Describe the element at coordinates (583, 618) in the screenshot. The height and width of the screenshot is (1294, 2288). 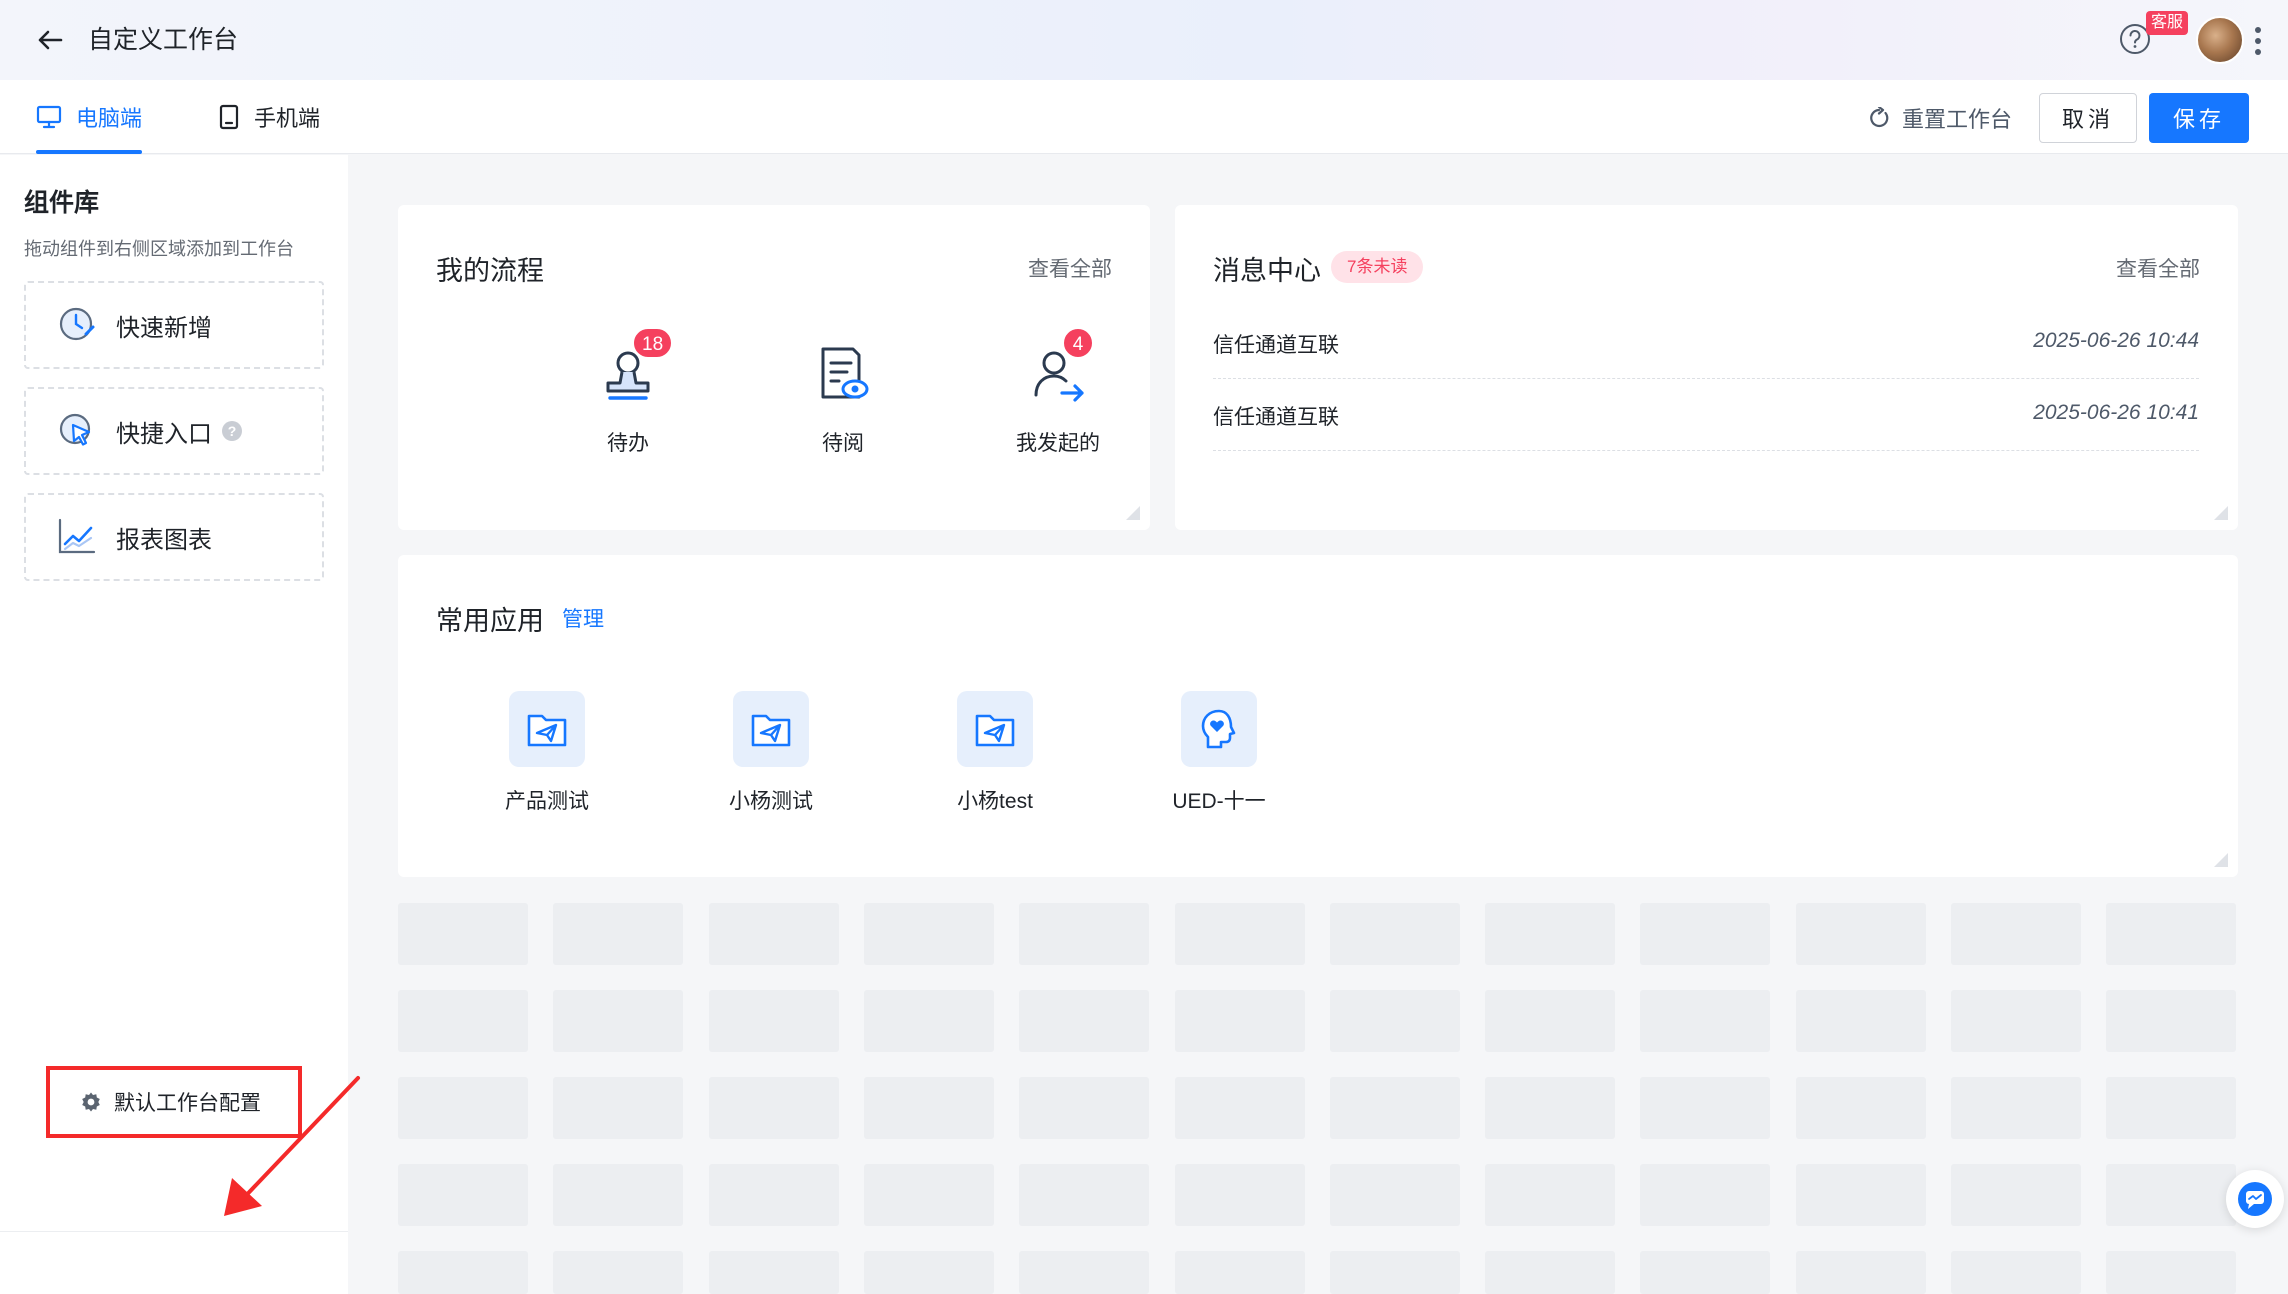
I see `manage-apps-link: 管理` at that location.